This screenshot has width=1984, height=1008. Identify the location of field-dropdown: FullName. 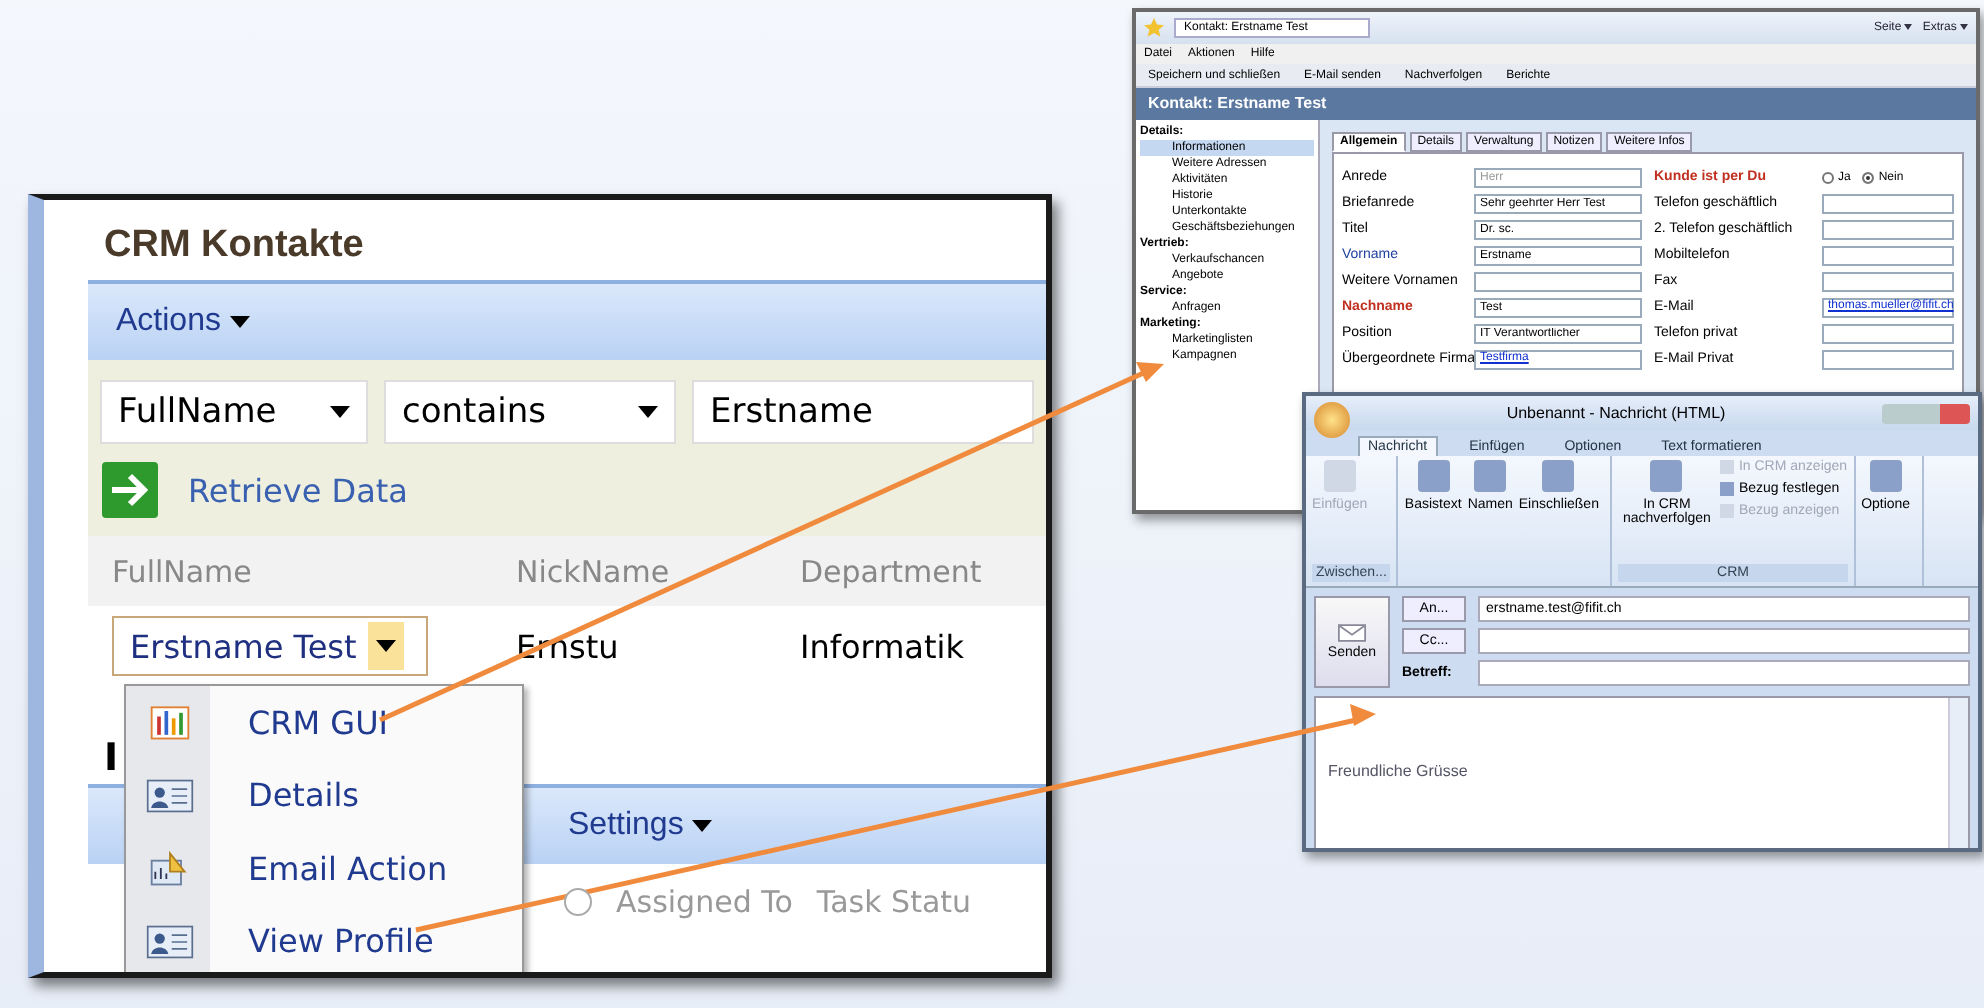
(234, 412).